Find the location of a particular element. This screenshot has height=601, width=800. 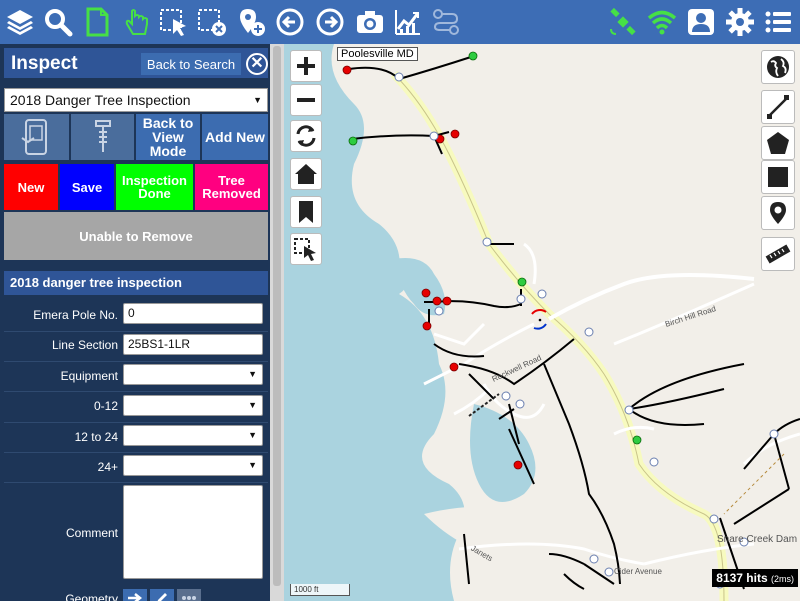

pole-tag-button is located at coordinates (102, 137).